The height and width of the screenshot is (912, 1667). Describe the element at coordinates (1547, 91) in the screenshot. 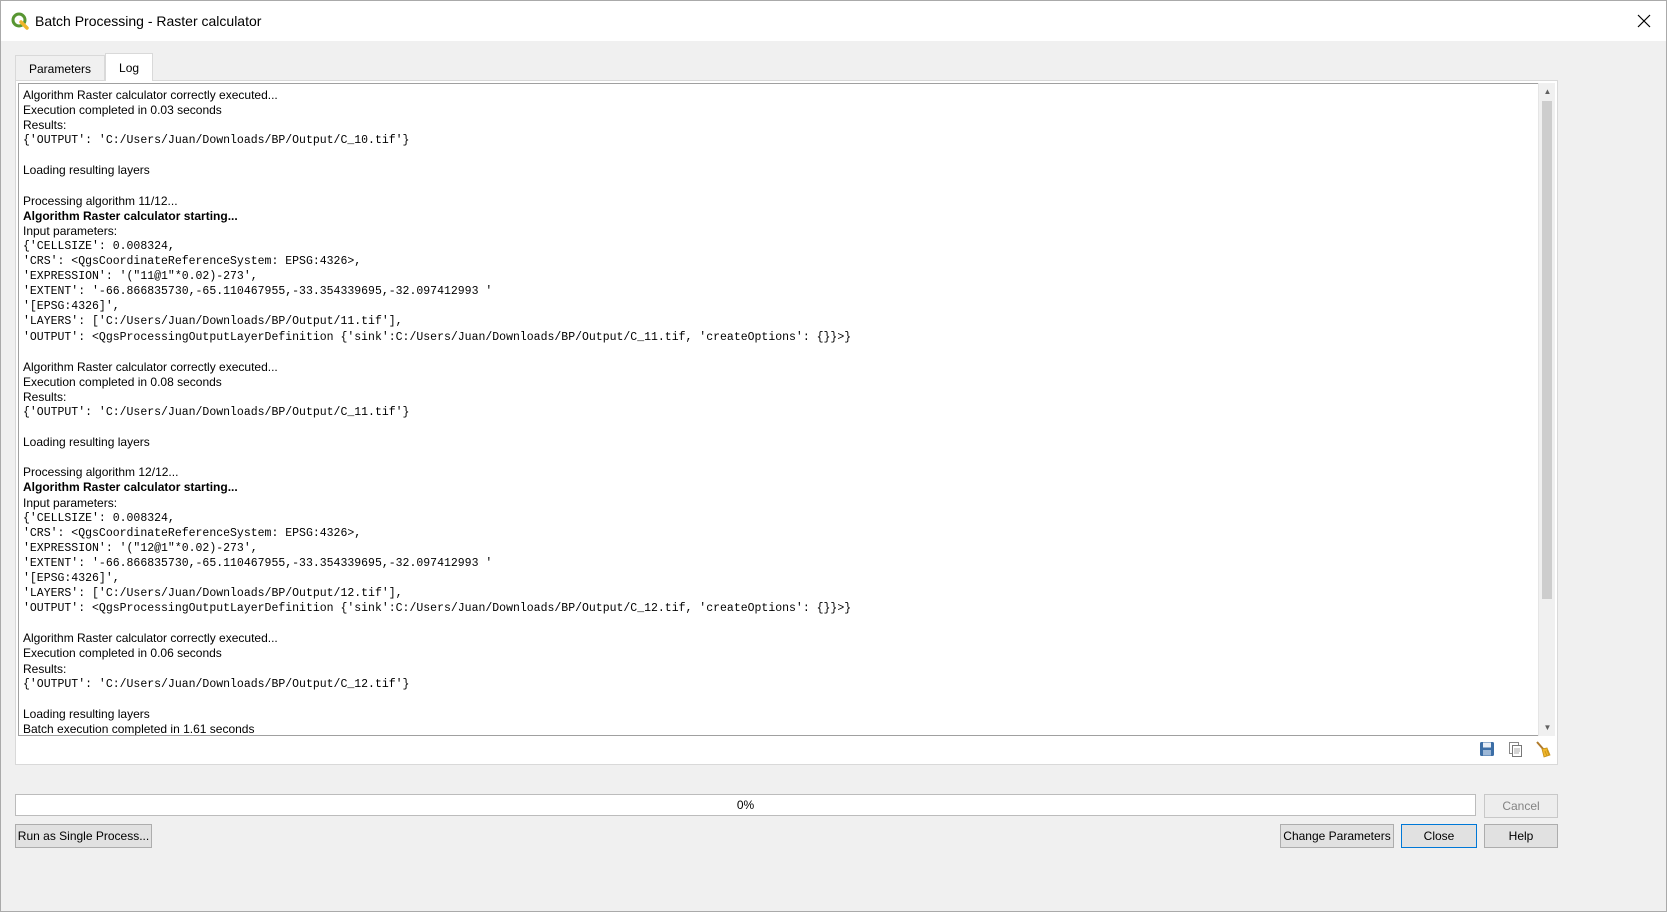

I see `scroll-up-icon: ▲` at that location.